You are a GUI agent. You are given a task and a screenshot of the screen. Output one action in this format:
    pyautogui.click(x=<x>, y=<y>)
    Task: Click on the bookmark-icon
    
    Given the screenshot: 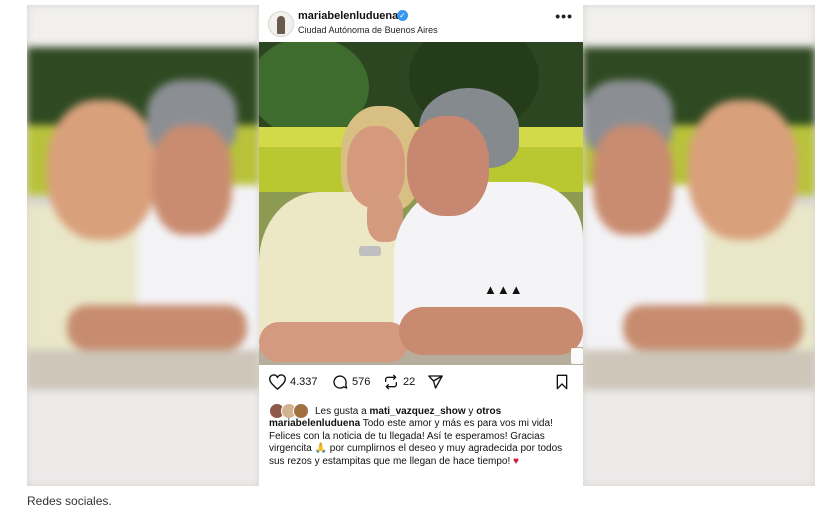 What is the action you would take?
    pyautogui.click(x=562, y=382)
    